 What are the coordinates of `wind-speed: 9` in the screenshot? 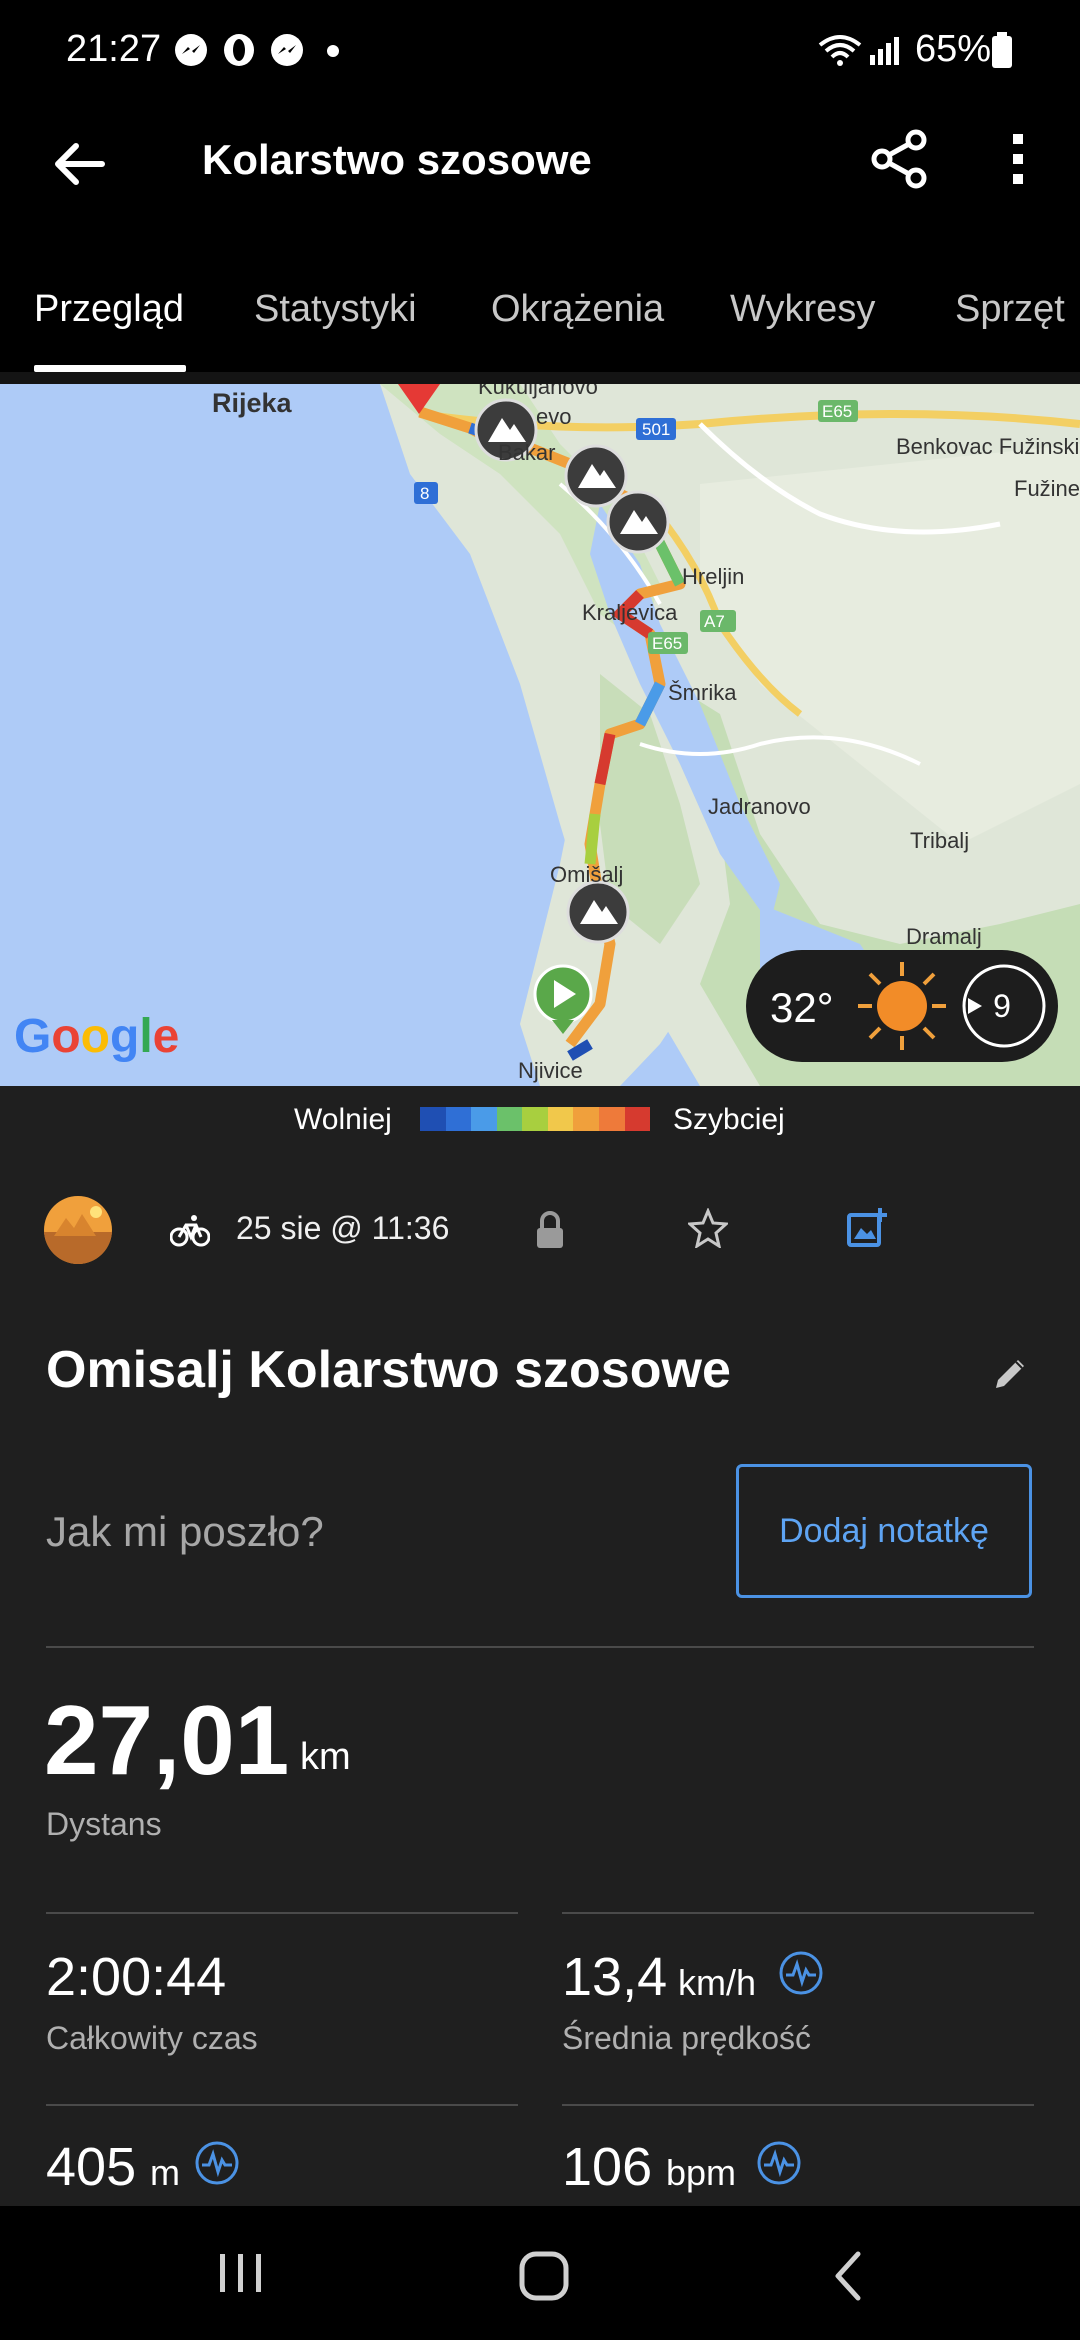 It's located at (1002, 1006).